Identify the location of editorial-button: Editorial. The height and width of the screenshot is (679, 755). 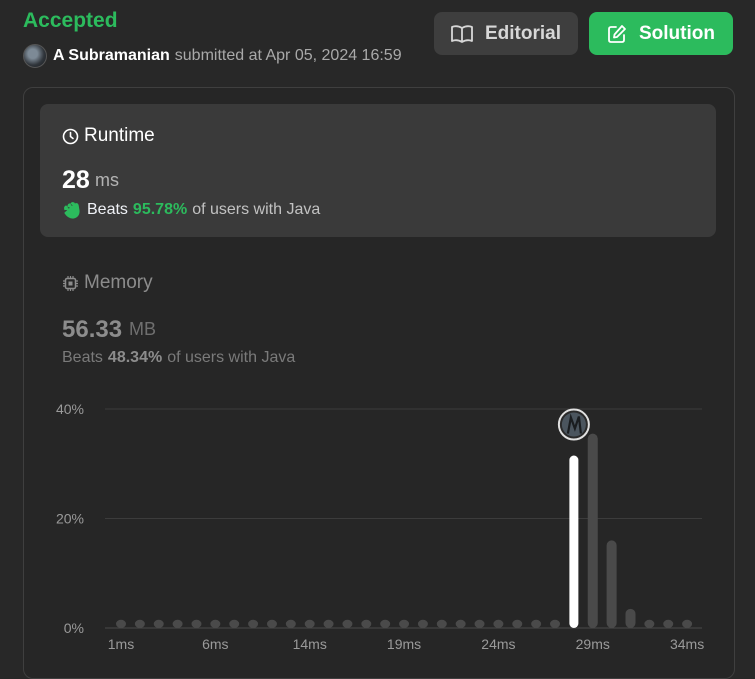
(506, 33).